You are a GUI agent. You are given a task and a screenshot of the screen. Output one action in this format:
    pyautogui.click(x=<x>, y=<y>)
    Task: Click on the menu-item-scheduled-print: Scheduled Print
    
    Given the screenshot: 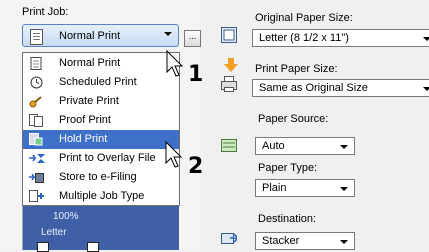 What is the action you would take?
    pyautogui.click(x=101, y=82)
    